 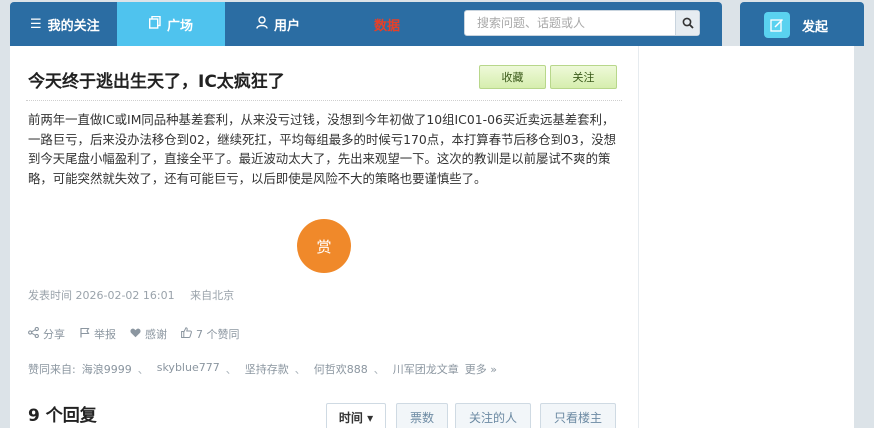 I want to click on post-meta: 发表时间 2026-02-02 16:01 来自北京, so click(x=137, y=295).